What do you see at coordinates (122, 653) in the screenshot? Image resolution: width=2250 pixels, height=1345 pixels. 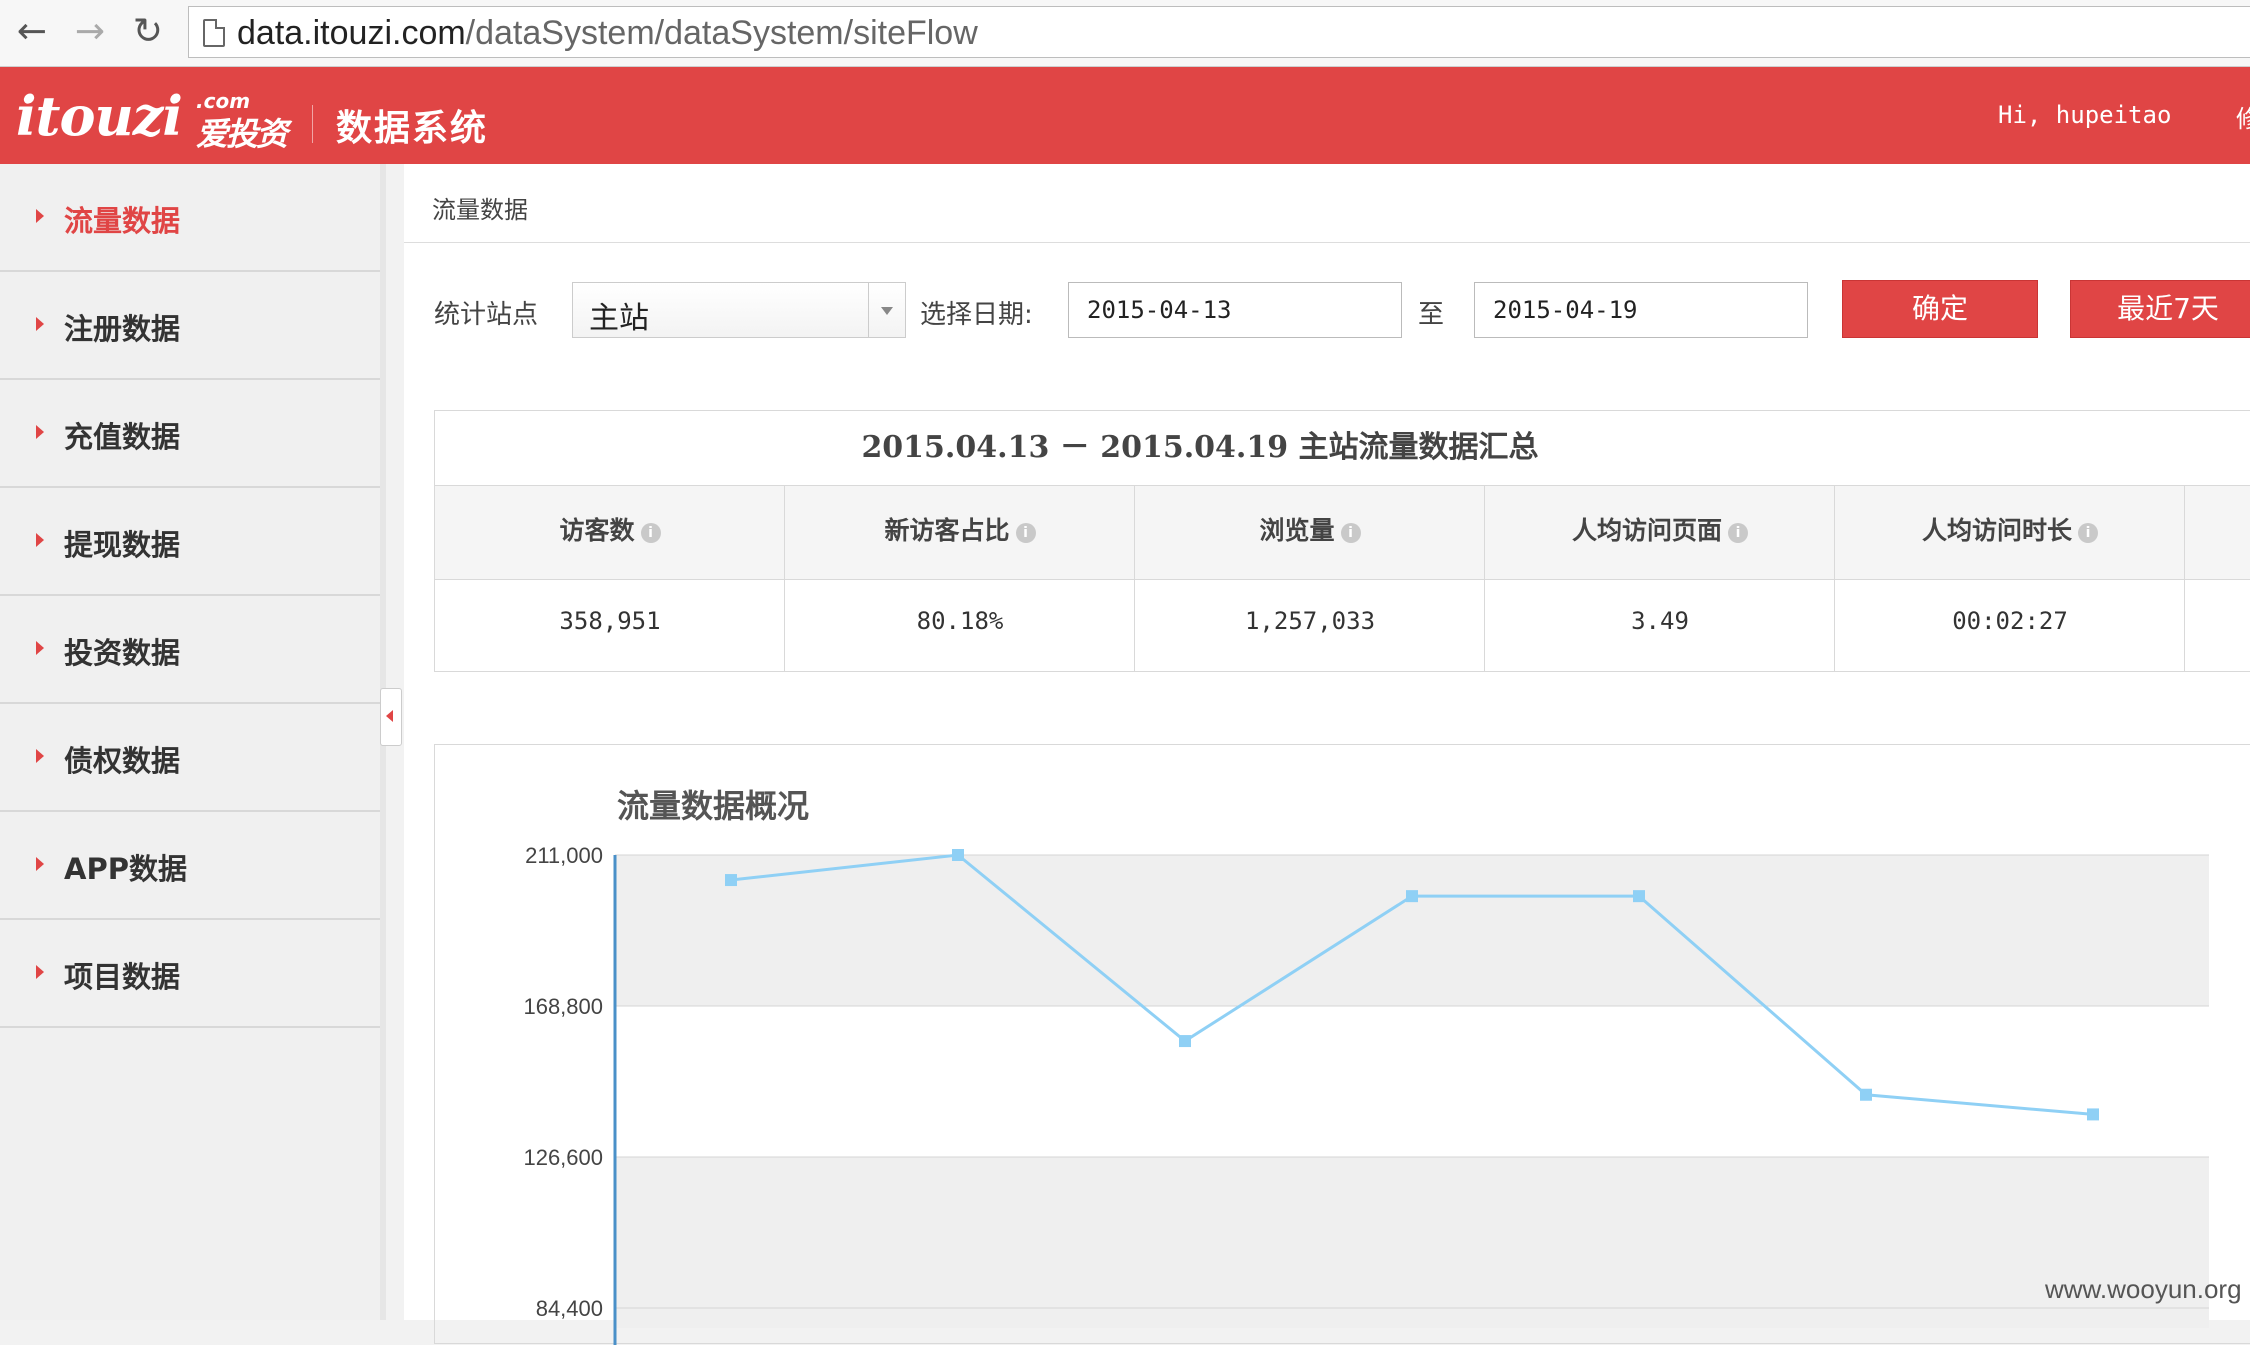 I see `sidebar-item-label: 投资数据` at bounding box center [122, 653].